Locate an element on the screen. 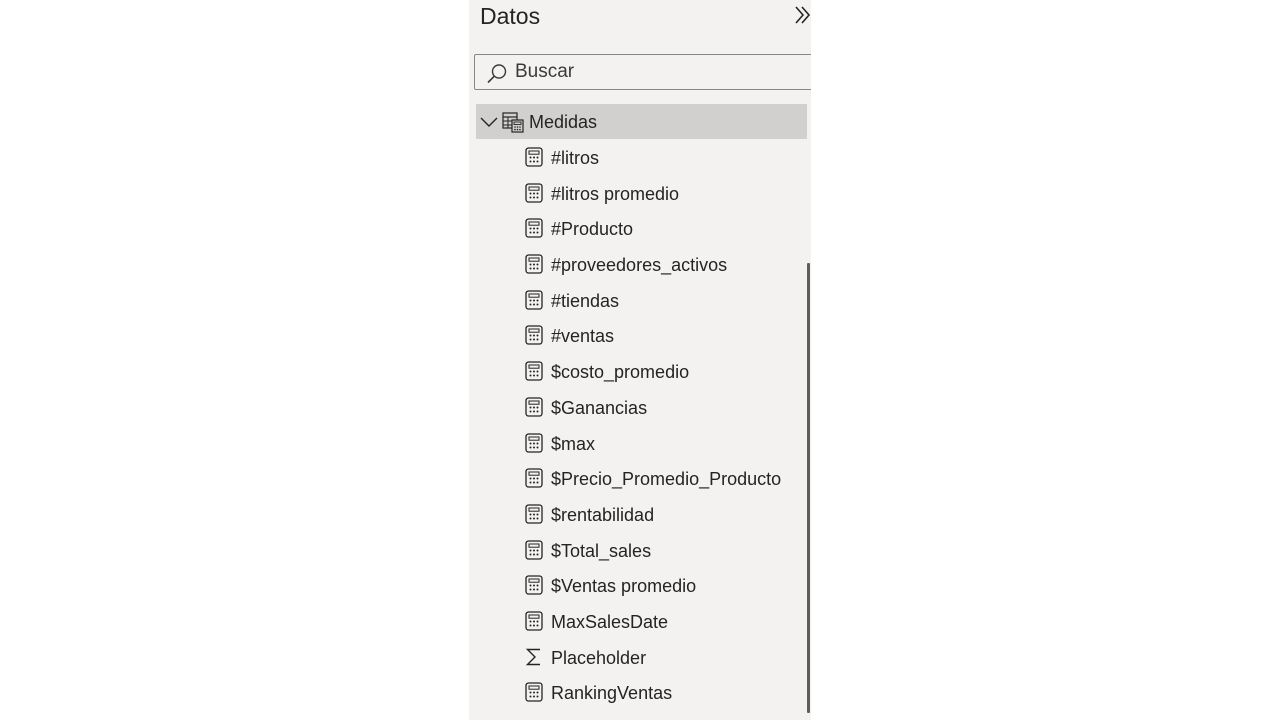  measure-label: #tiendas is located at coordinates (585, 300).